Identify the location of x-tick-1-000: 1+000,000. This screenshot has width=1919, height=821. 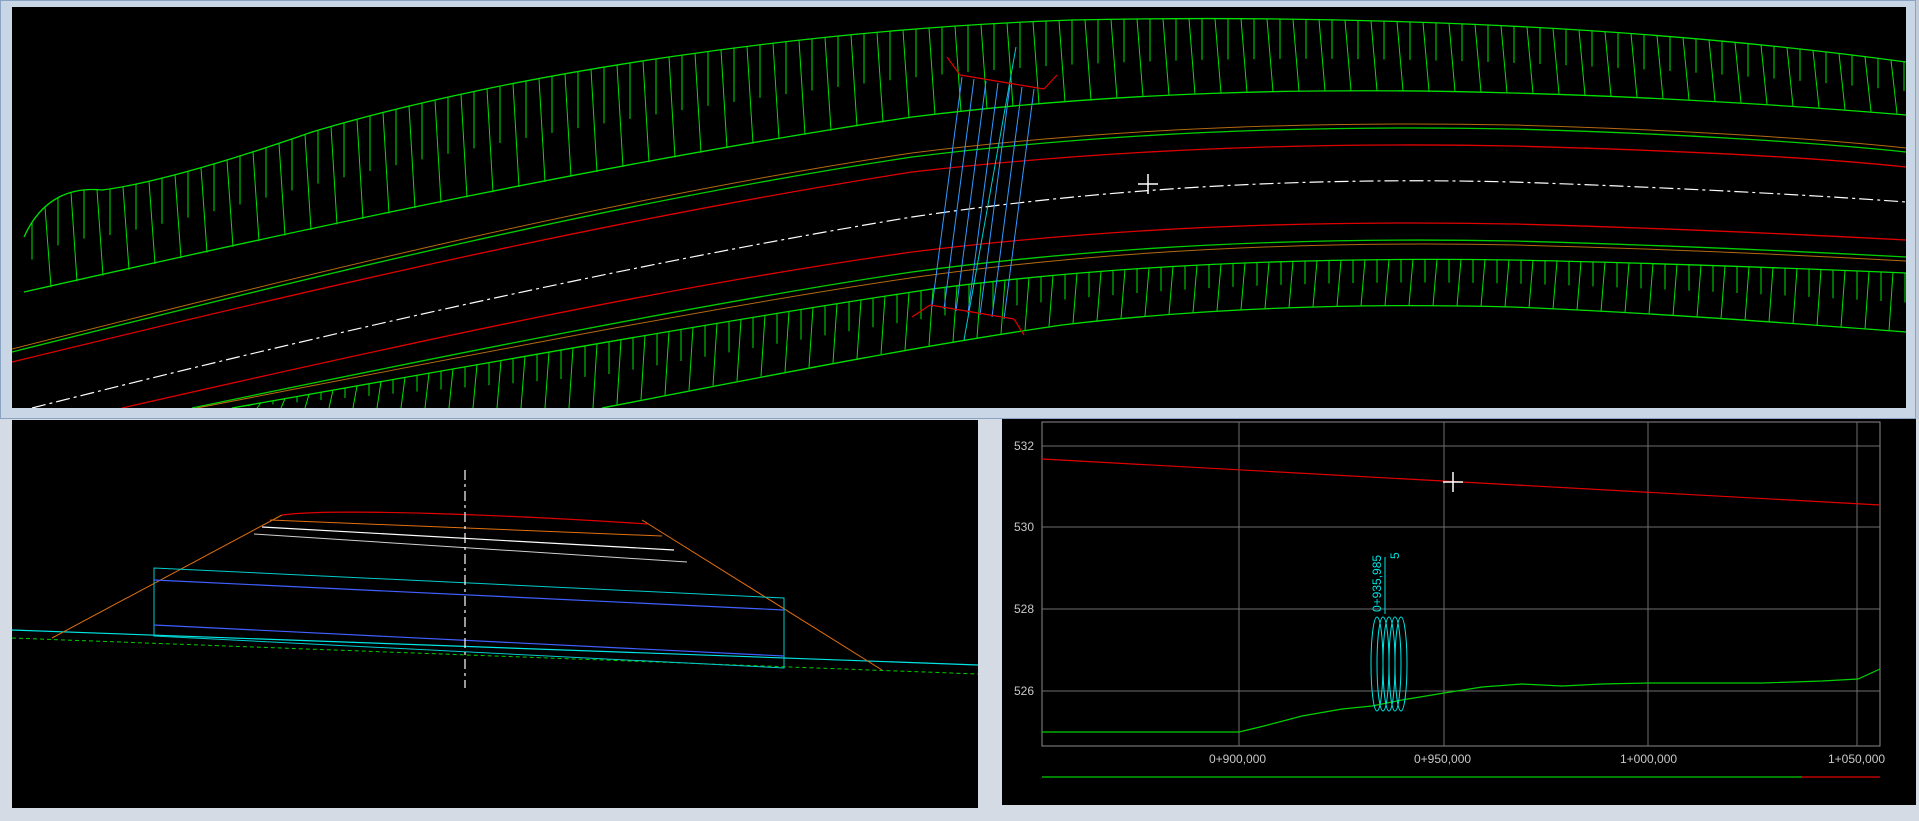
(1648, 759).